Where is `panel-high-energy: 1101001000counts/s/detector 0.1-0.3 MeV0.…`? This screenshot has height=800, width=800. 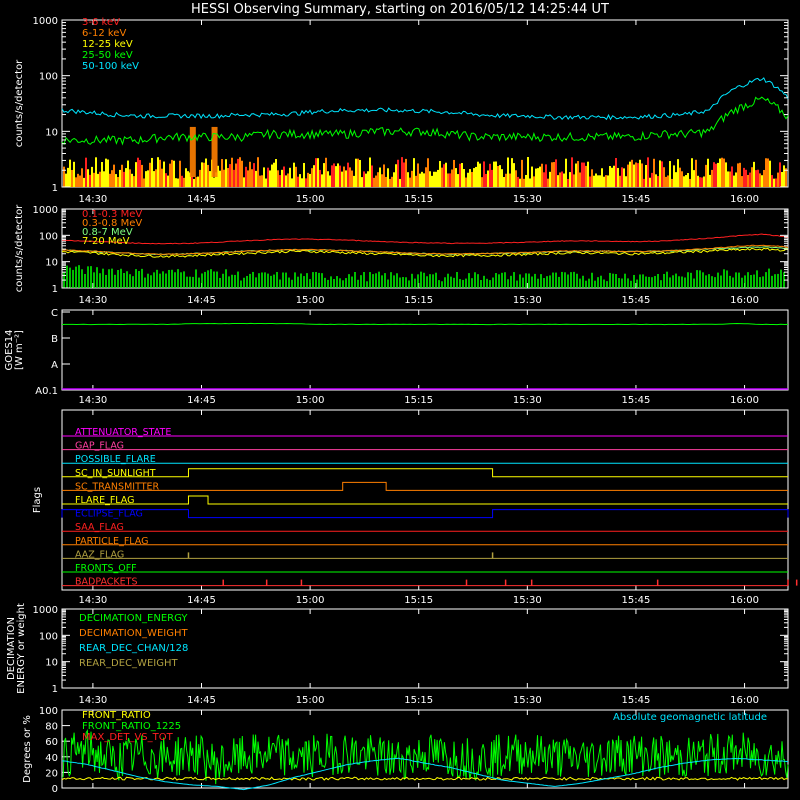 panel-high-energy: 1101001000counts/s/detector 0.1-0.3 MeV0.… is located at coordinates (401, 255).